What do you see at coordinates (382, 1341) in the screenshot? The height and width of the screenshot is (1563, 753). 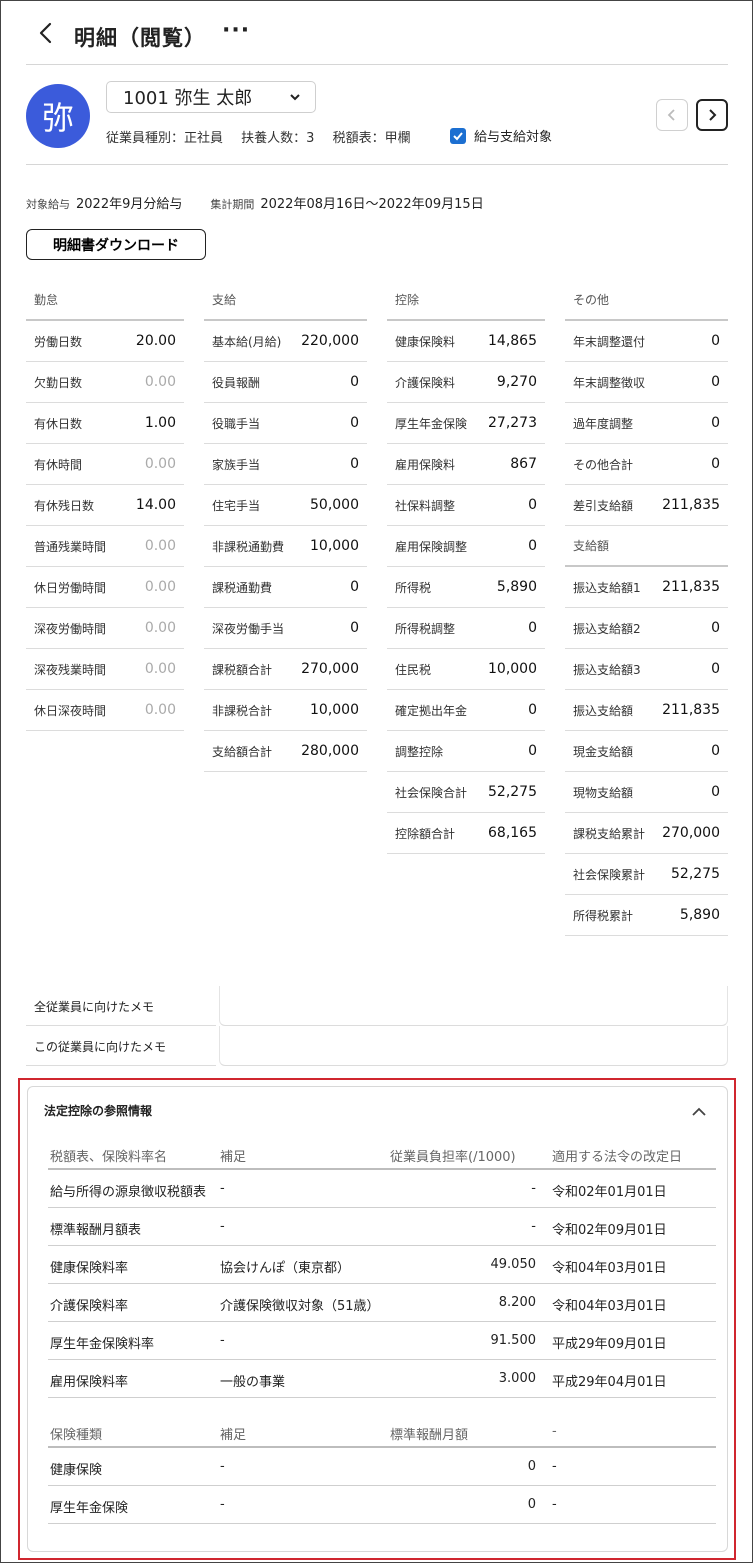 I see `table-row: 厚生年金保険料率 - 91.500 平成29年09月01日` at bounding box center [382, 1341].